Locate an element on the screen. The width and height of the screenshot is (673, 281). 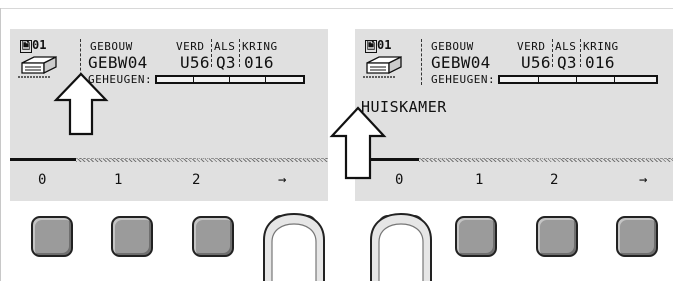
softkey-button-2-left is located at coordinates (213, 236).